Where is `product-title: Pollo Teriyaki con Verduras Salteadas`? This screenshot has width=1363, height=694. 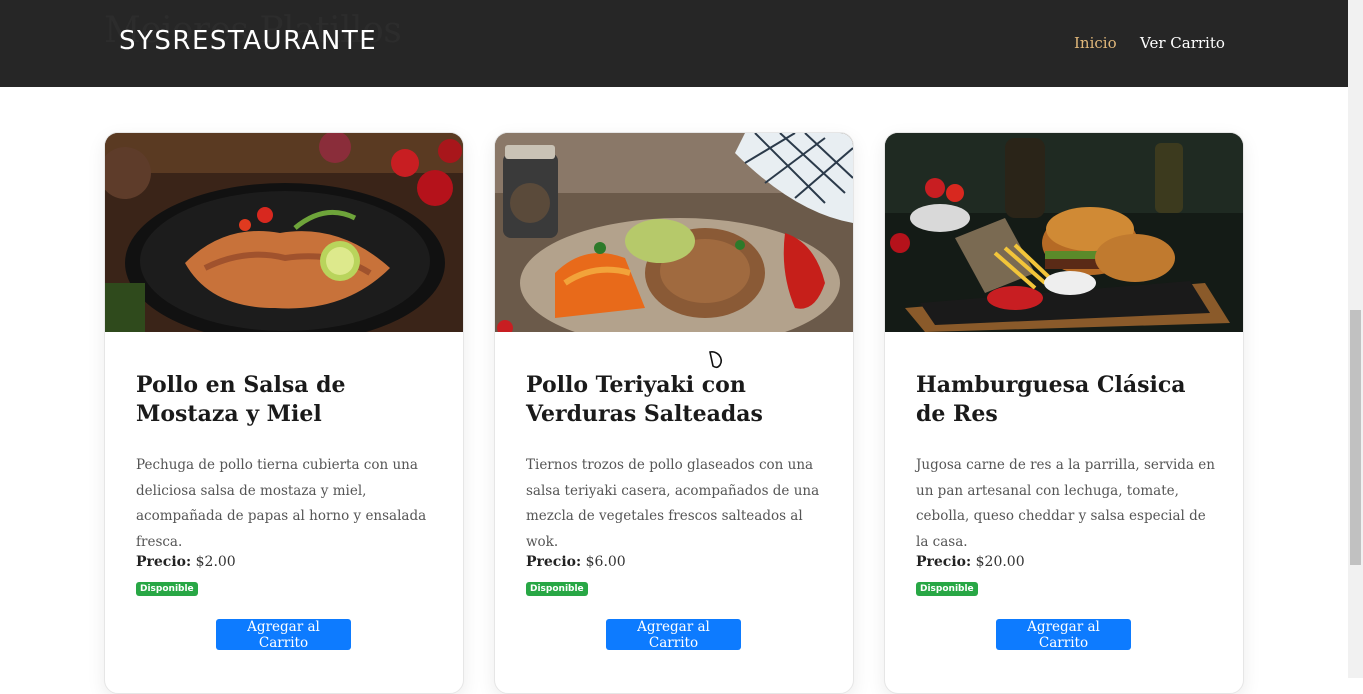 product-title: Pollo Teriyaki con Verduras Salteadas is located at coordinates (644, 399).